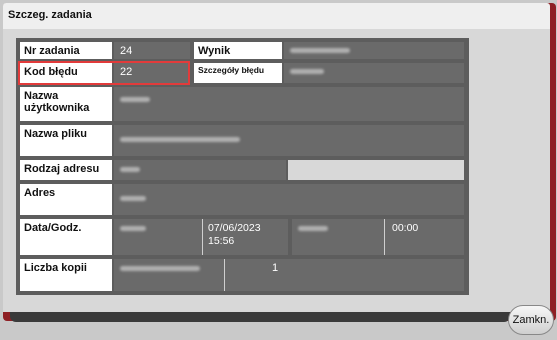 The width and height of the screenshot is (557, 340). What do you see at coordinates (66, 275) in the screenshot?
I see `copies-label: Liczba kopii` at bounding box center [66, 275].